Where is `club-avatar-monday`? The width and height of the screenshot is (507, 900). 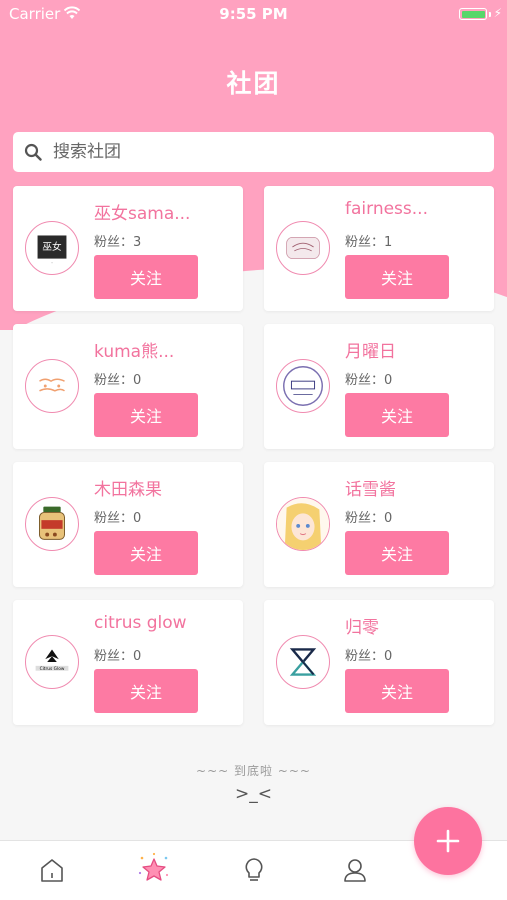
club-avatar-monday is located at coordinates (303, 386).